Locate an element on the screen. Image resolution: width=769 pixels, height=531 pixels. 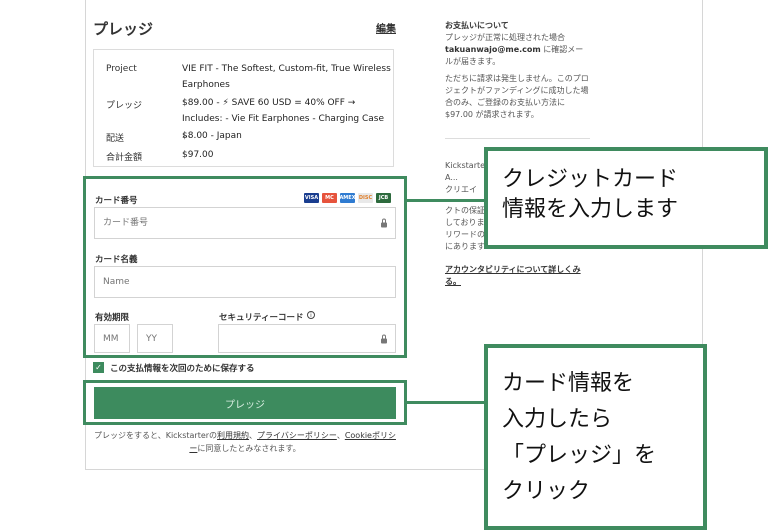
save-card-checkbox: ✓ is located at coordinates (98, 367).